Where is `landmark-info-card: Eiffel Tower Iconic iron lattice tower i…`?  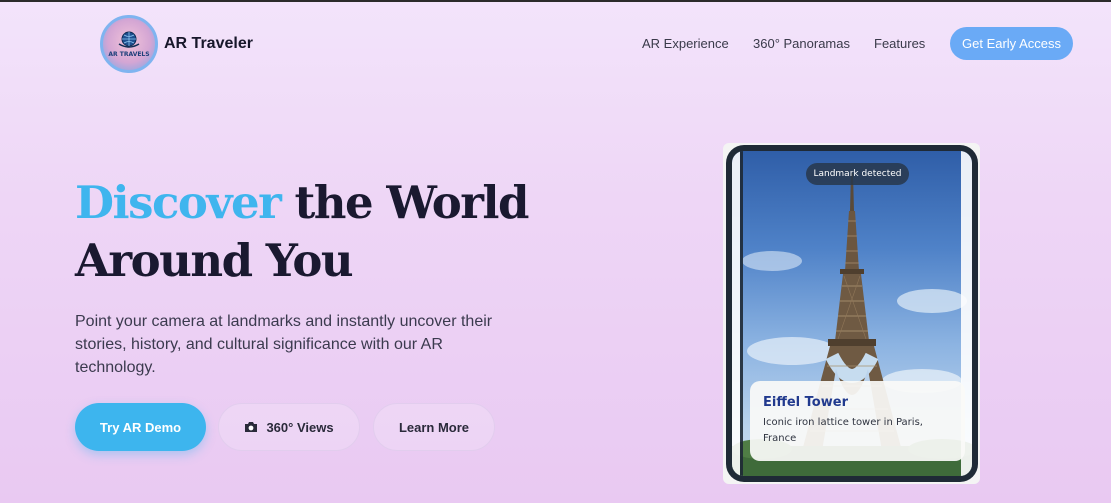
landmark-info-card: Eiffel Tower Iconic iron lattice tower i… is located at coordinates (857, 421).